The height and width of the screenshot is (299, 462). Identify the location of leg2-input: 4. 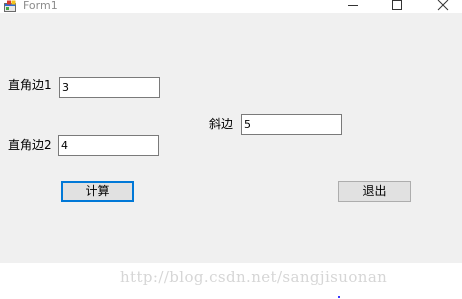
(108, 145).